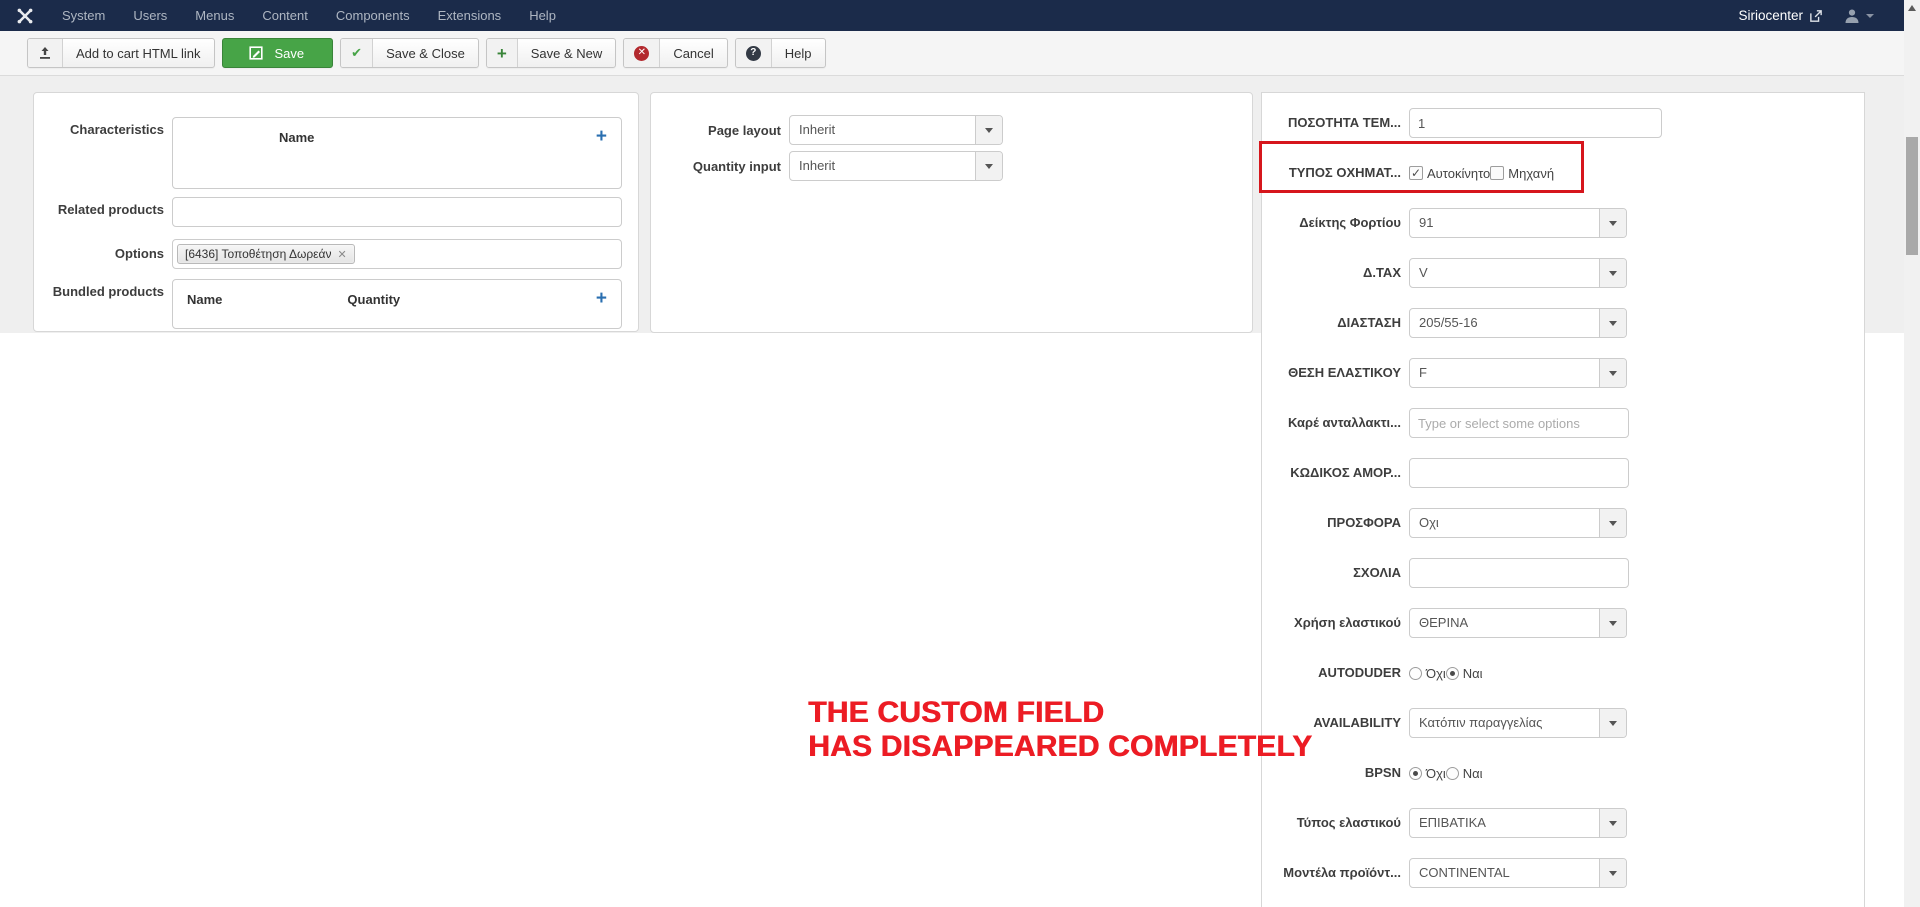 The image size is (1920, 907). What do you see at coordinates (1364, 522) in the screenshot?
I see `προσφορα-label: ΠΡΟΣΦΟΡΑ` at bounding box center [1364, 522].